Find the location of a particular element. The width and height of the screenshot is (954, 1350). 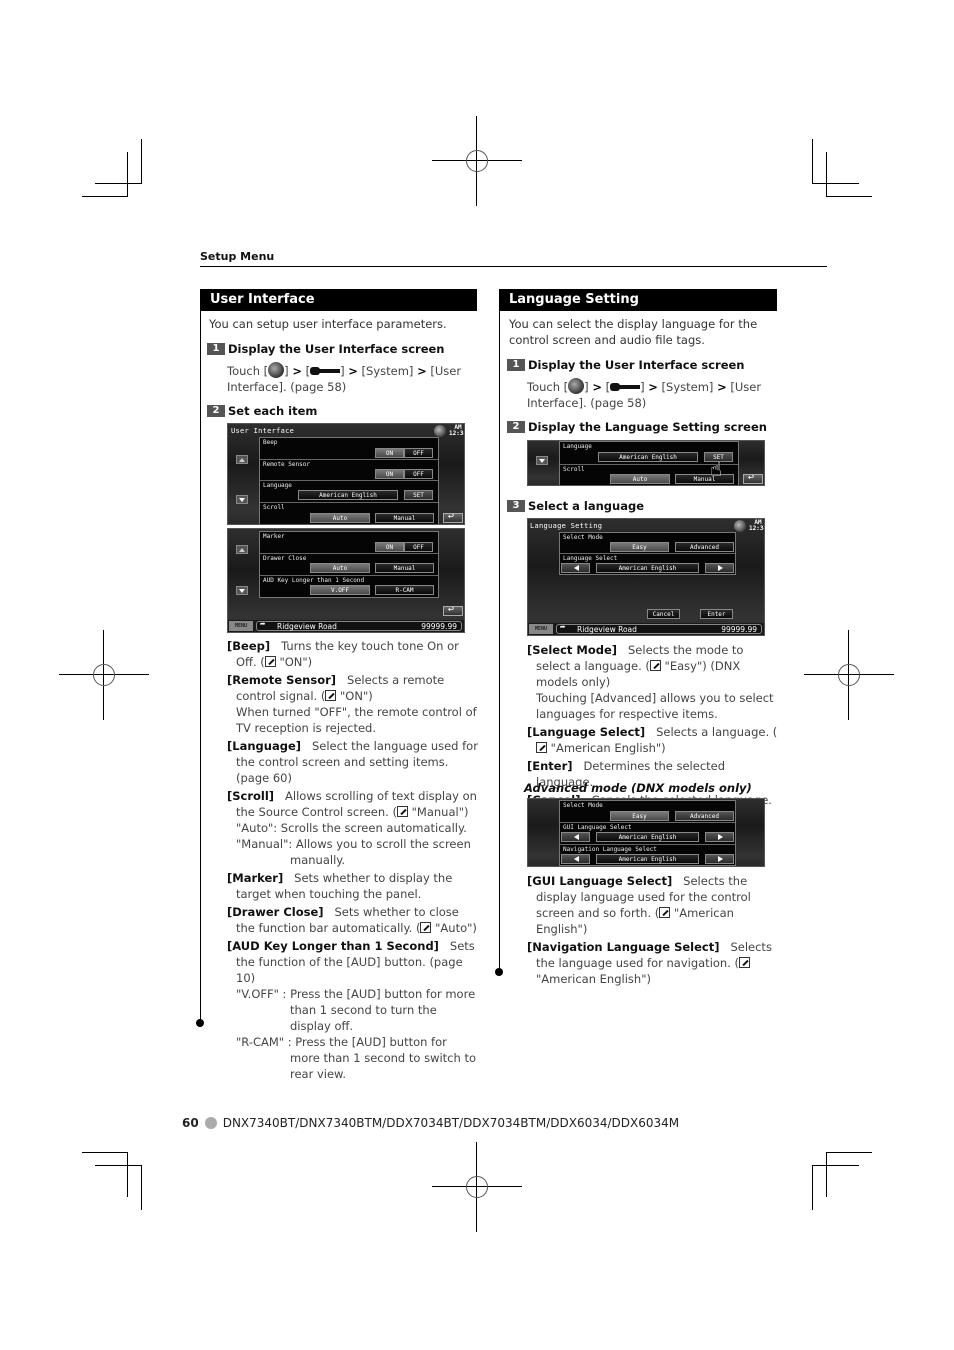

nav-previous-language-button is located at coordinates (575, 859).